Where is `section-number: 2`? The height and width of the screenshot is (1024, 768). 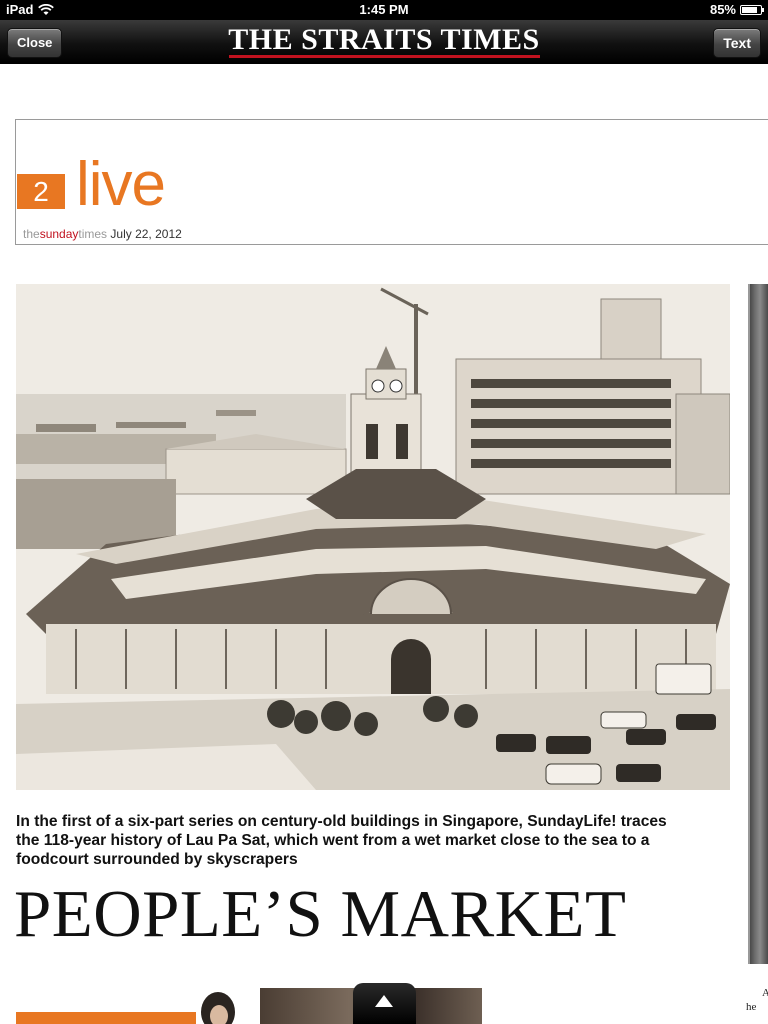
section-number: 2 is located at coordinates (41, 191).